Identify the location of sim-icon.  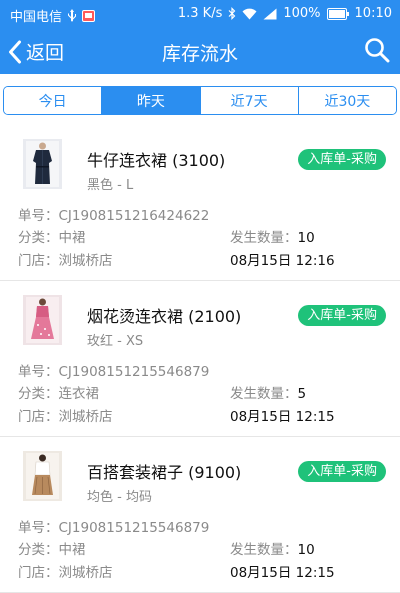
(89, 15).